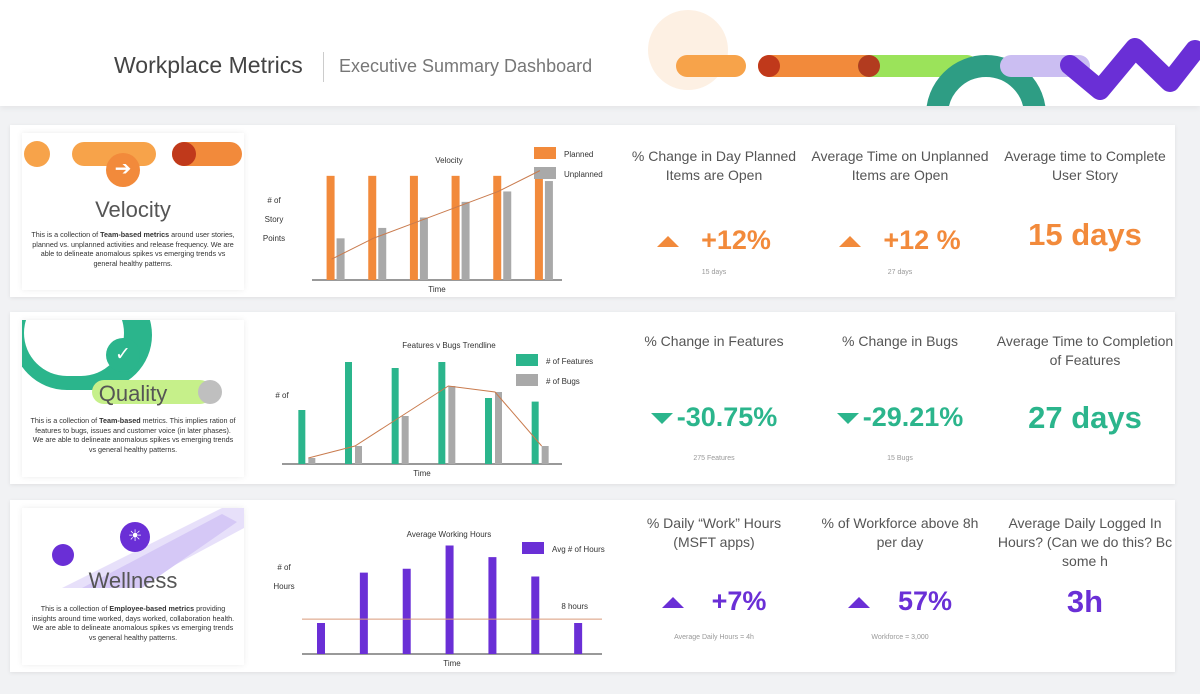 Image resolution: width=1200 pixels, height=694 pixels. What do you see at coordinates (1085, 234) in the screenshot?
I see `metric-value: 15 days` at bounding box center [1085, 234].